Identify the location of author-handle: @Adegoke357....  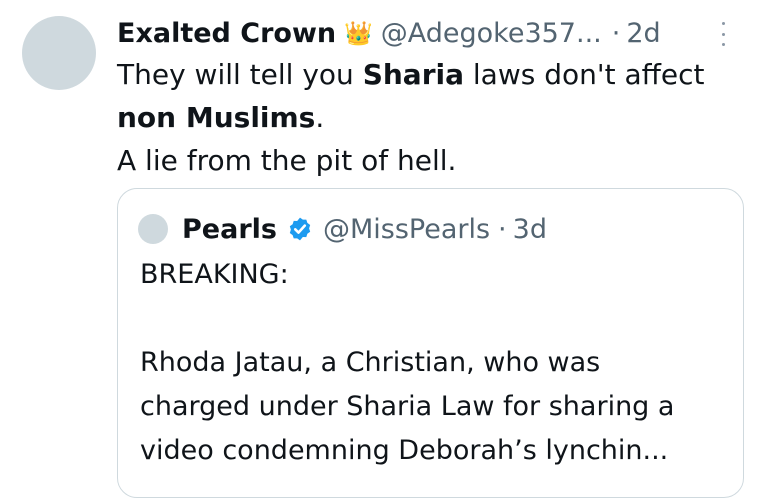
(491, 33).